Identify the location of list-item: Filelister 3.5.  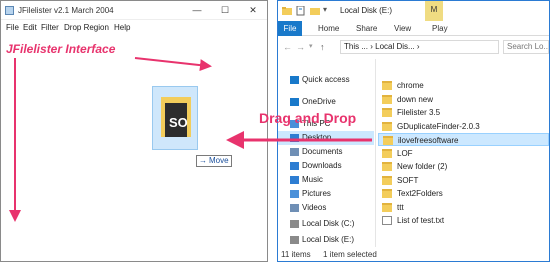
(463, 112).